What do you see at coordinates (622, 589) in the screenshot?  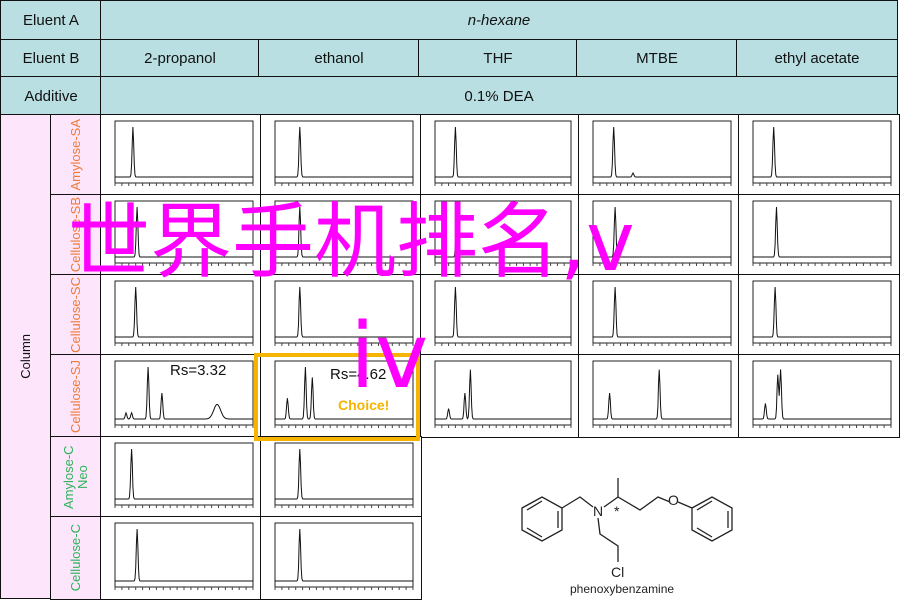 I see `molecule-name: phenoxybenzamine` at bounding box center [622, 589].